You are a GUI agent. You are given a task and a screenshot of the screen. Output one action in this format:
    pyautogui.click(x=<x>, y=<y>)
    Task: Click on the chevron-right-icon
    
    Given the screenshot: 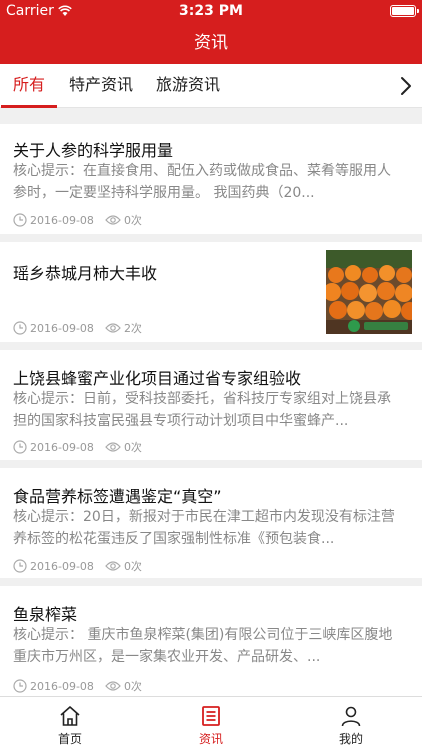 What is the action you would take?
    pyautogui.click(x=406, y=86)
    